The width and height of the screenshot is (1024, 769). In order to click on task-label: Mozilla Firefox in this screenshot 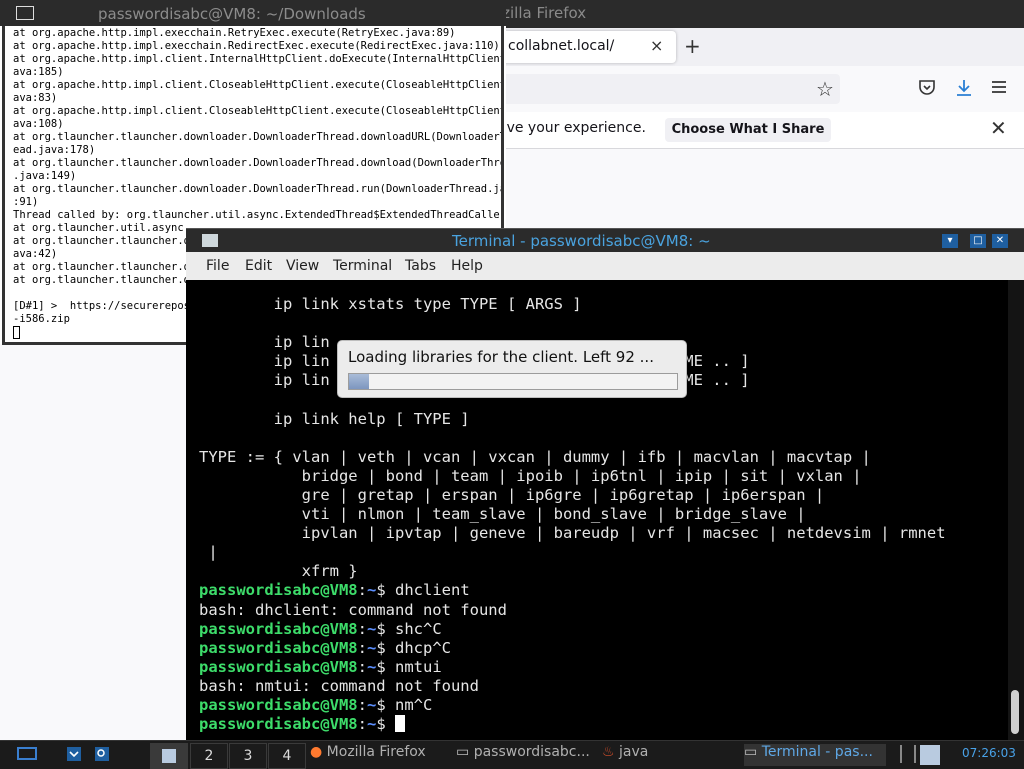, I will do `click(376, 752)`.